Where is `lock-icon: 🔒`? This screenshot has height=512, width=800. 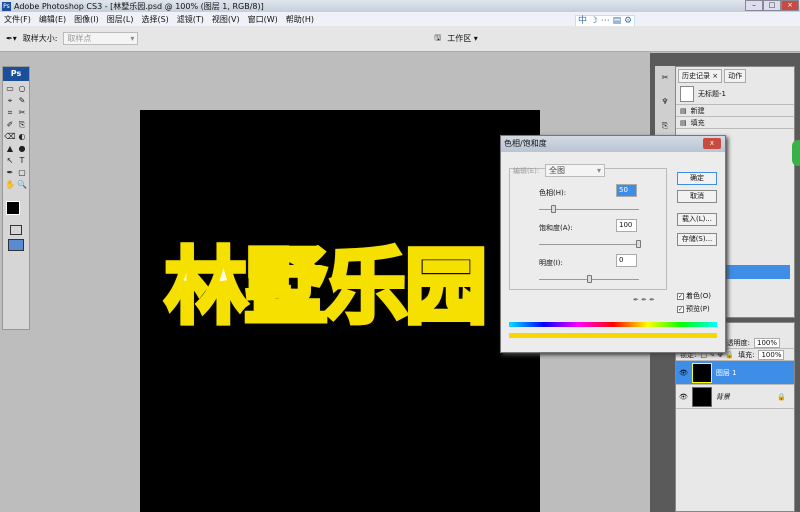
lock-icon: 🔒 is located at coordinates (781, 396).